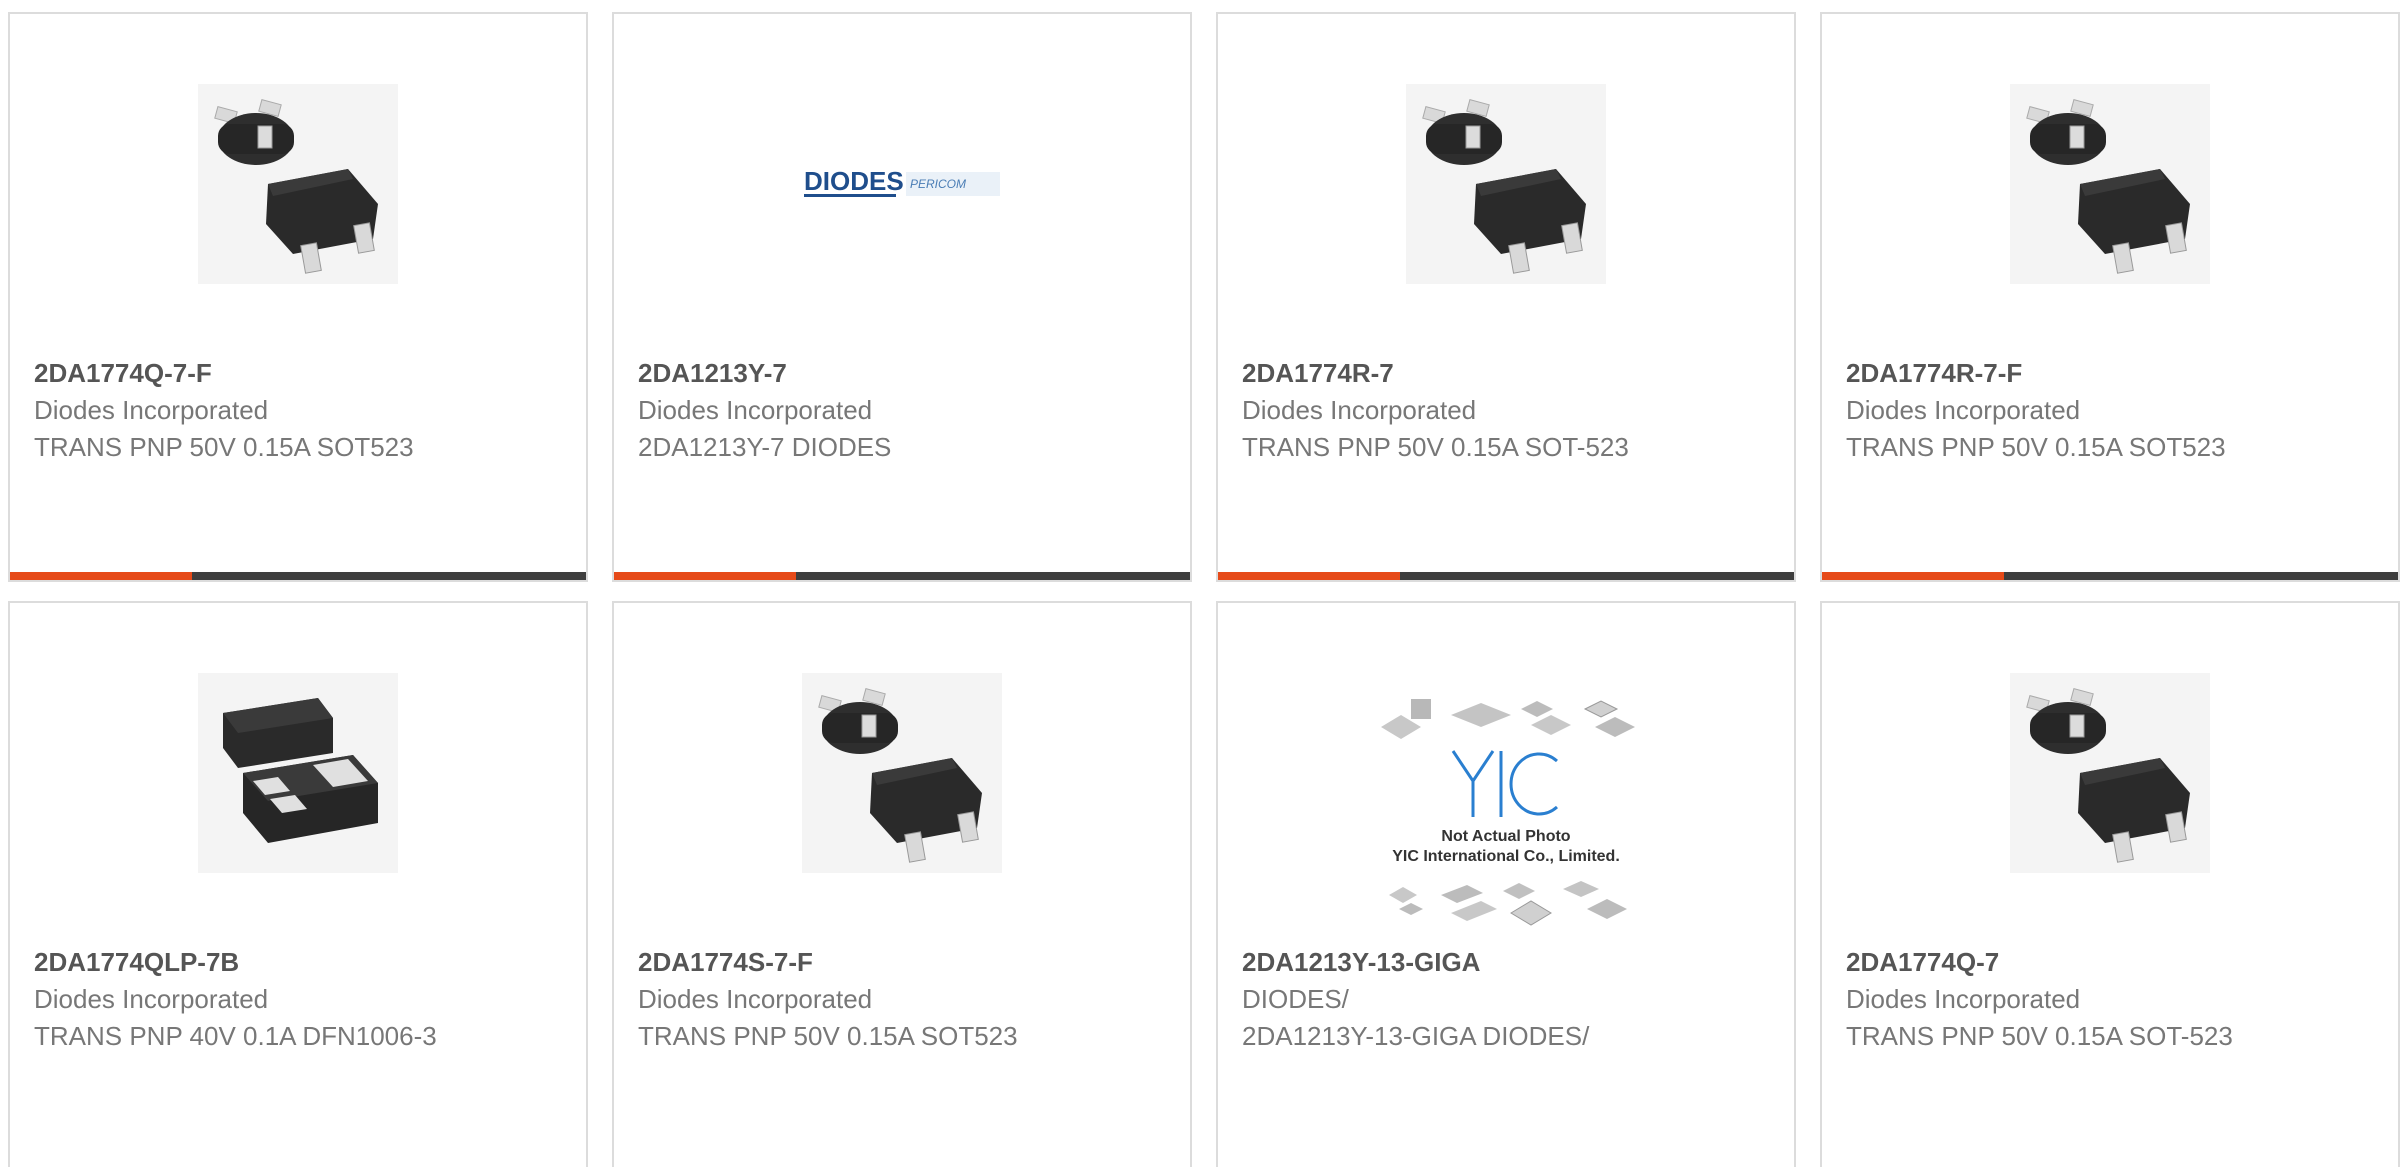 The width and height of the screenshot is (2400, 1167). I want to click on part-number-link: 2DA1774QLP-7B, so click(250, 962).